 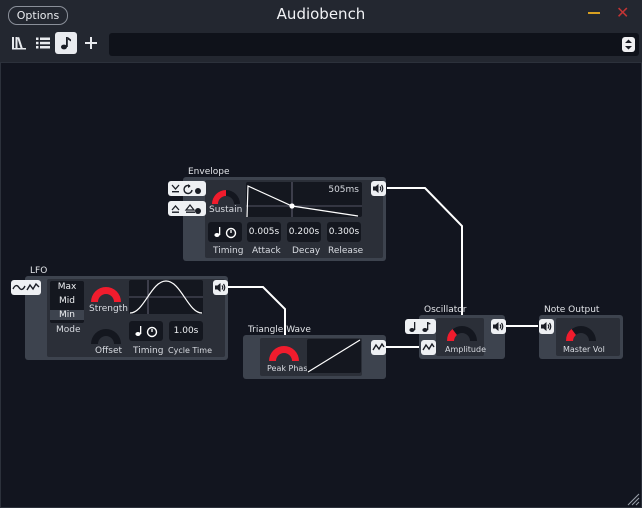 What do you see at coordinates (425, 252) in the screenshot?
I see `wire-envelope-oscillator` at bounding box center [425, 252].